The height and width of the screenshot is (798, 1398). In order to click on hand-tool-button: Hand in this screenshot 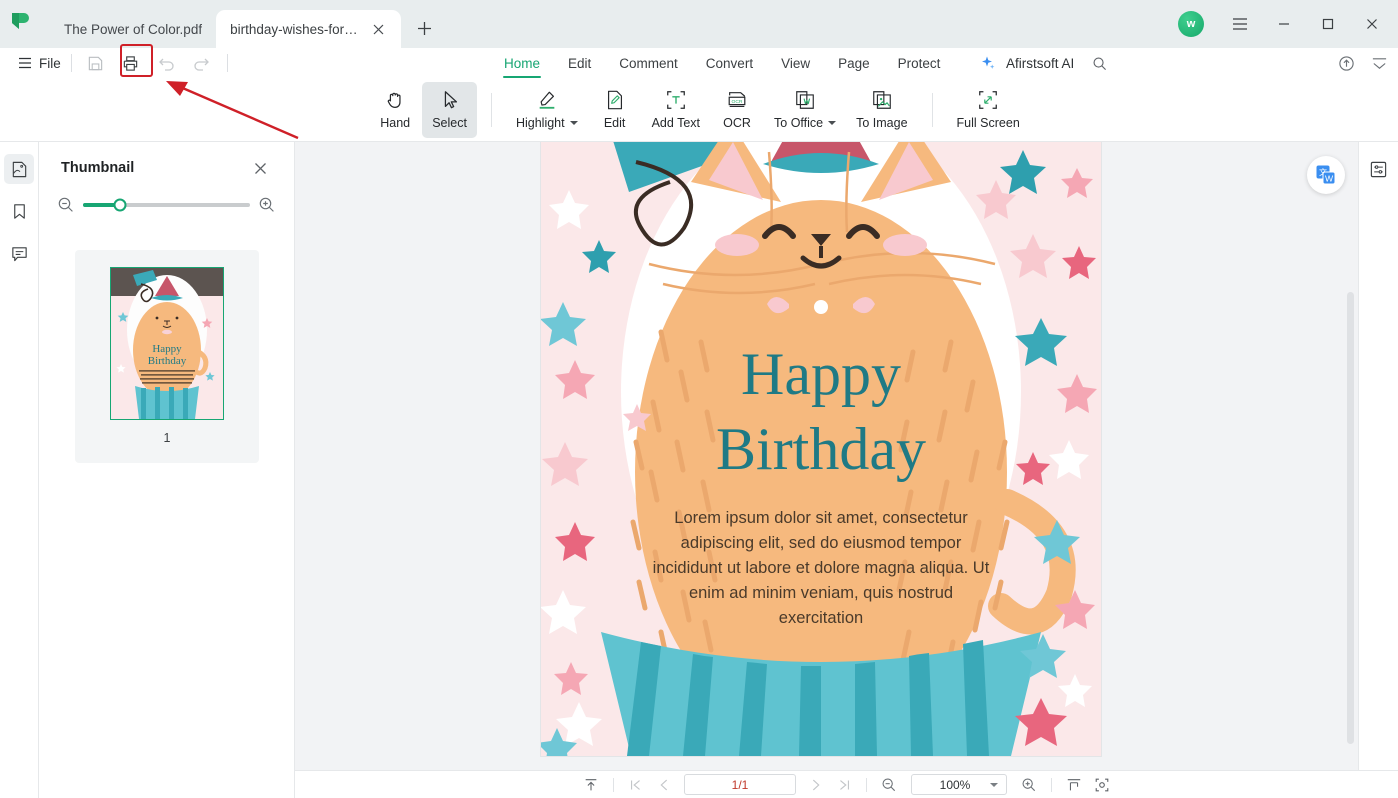, I will do `click(395, 110)`.